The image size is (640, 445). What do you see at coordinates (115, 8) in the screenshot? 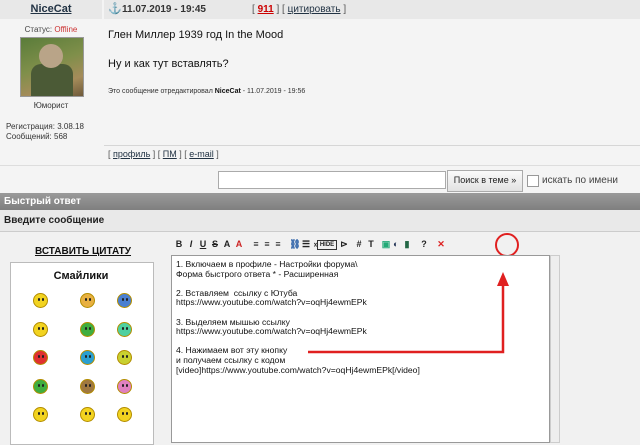
I see `anchor-icon: ⚓` at bounding box center [115, 8].